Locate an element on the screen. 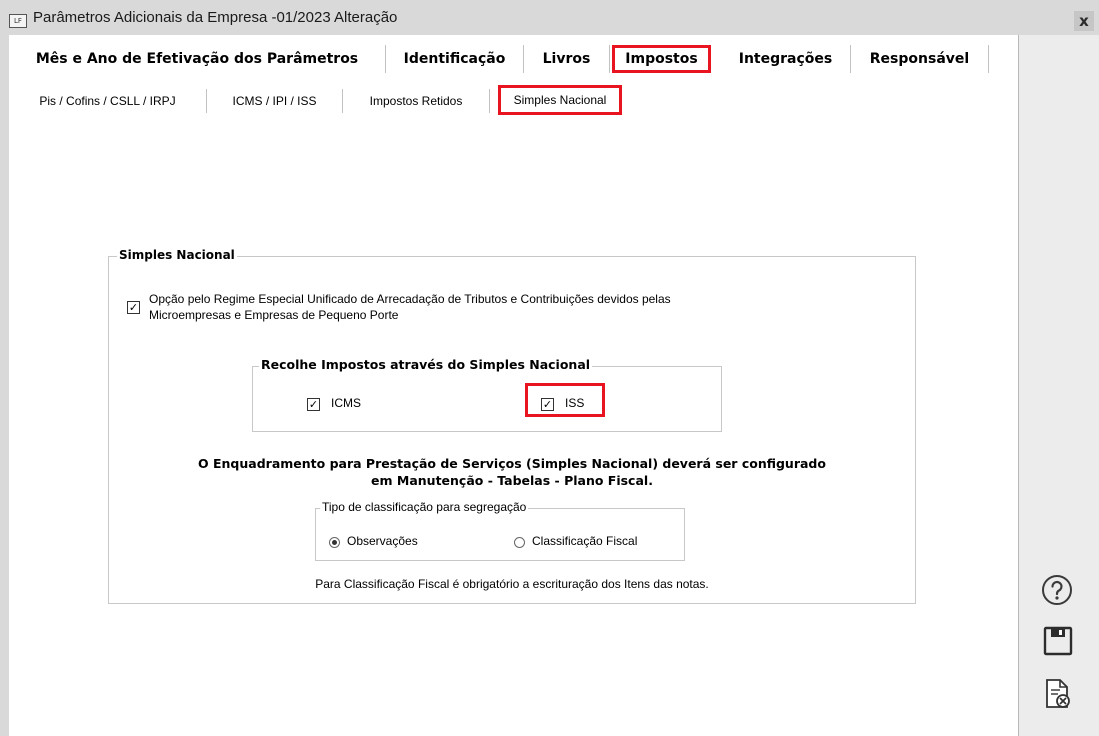  iss-checkbox: ✓ is located at coordinates (547, 404).